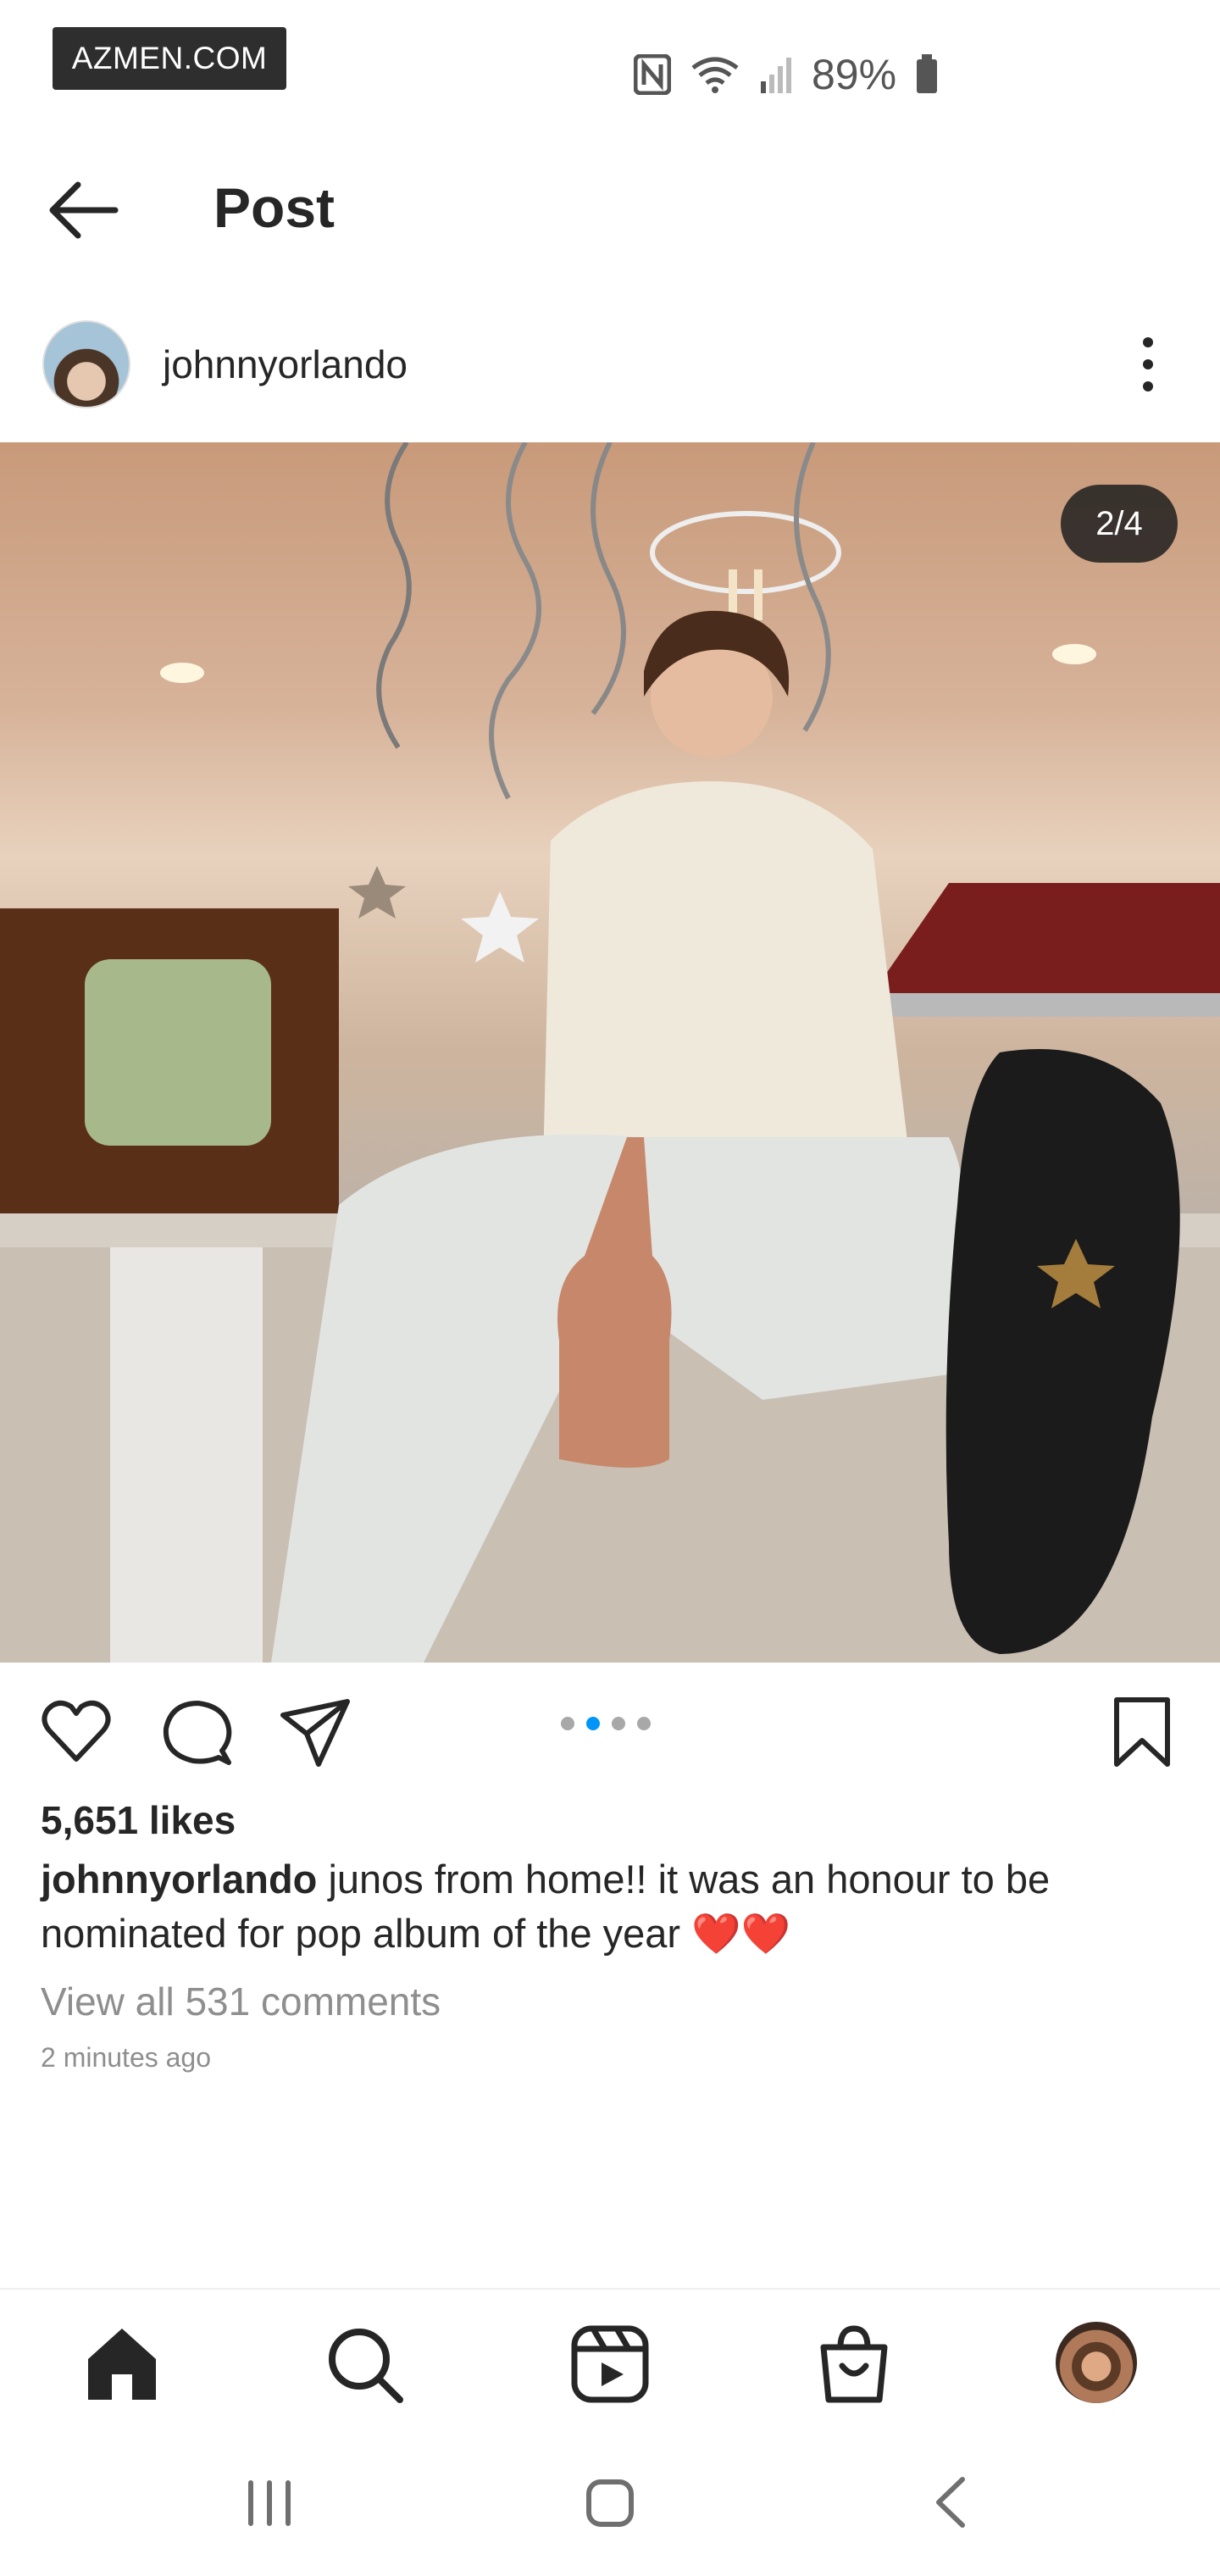 This screenshot has height=2576, width=1220. I want to click on like-heart-icon, so click(76, 1732).